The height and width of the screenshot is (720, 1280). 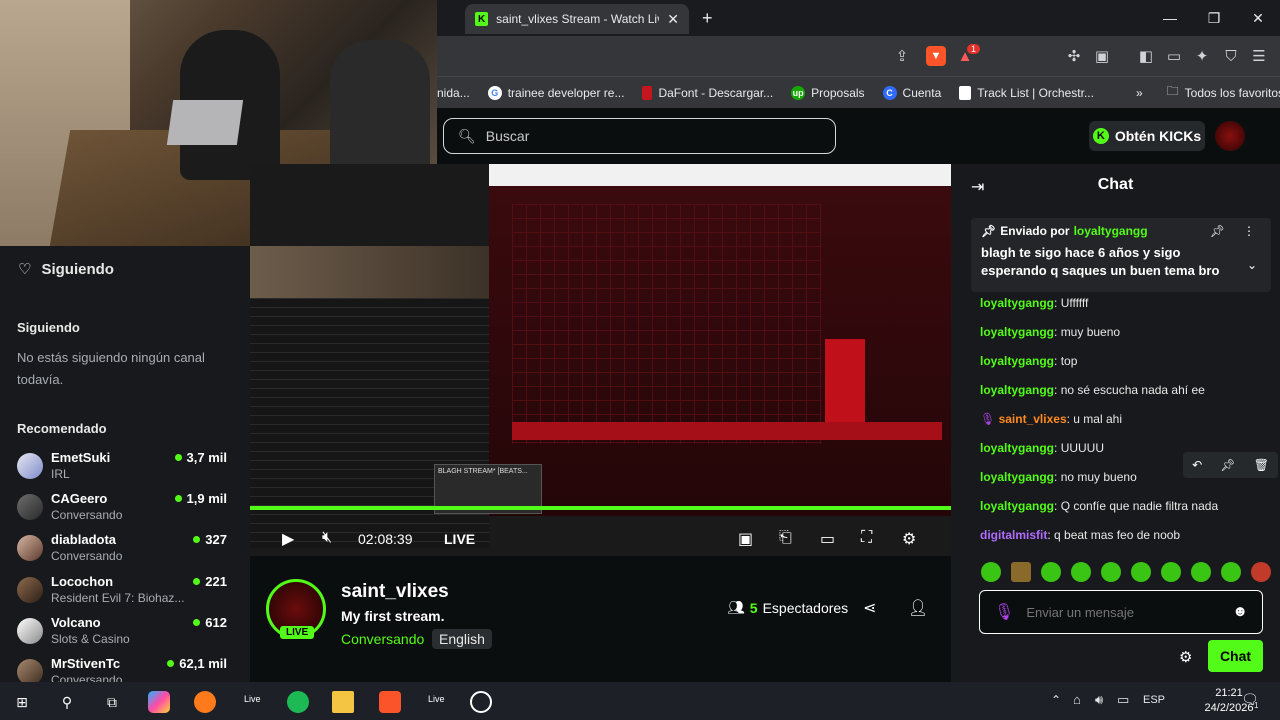 What do you see at coordinates (1074, 56) in the screenshot?
I see `extensions-icon: ✣` at bounding box center [1074, 56].